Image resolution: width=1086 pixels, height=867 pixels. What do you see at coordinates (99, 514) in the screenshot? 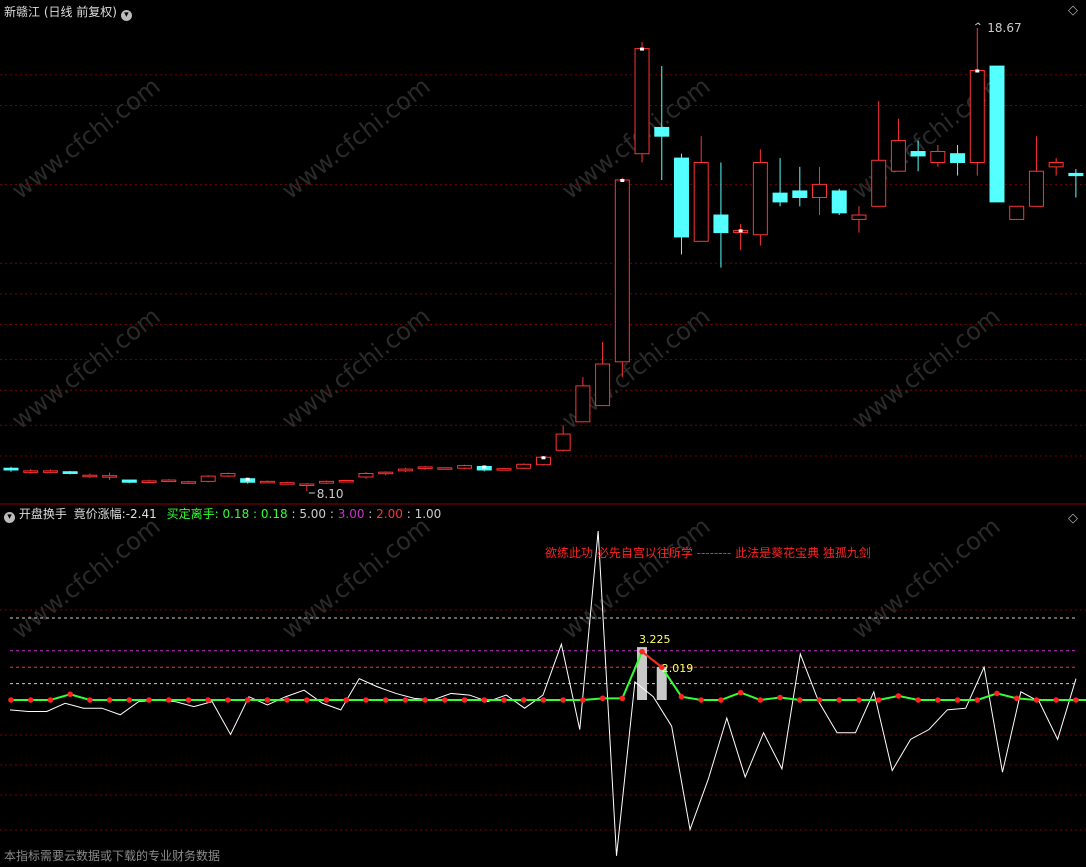
I see `param-1-label: 竟价涨幅:` at bounding box center [99, 514].